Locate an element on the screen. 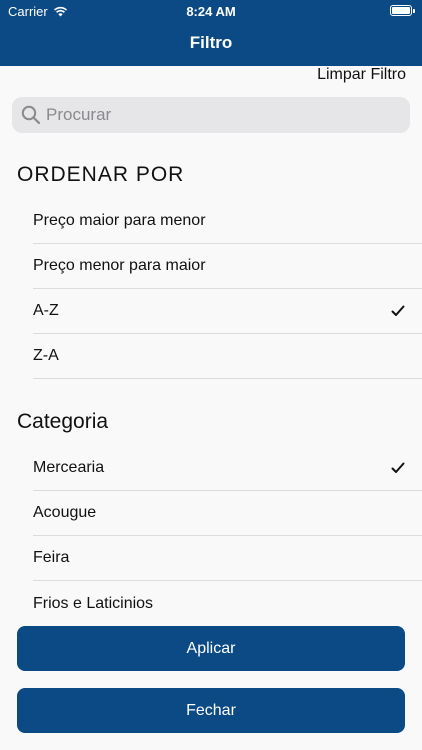 This screenshot has width=422, height=750. category-item-frios-laticinios: Frios e Laticinios is located at coordinates (227, 603).